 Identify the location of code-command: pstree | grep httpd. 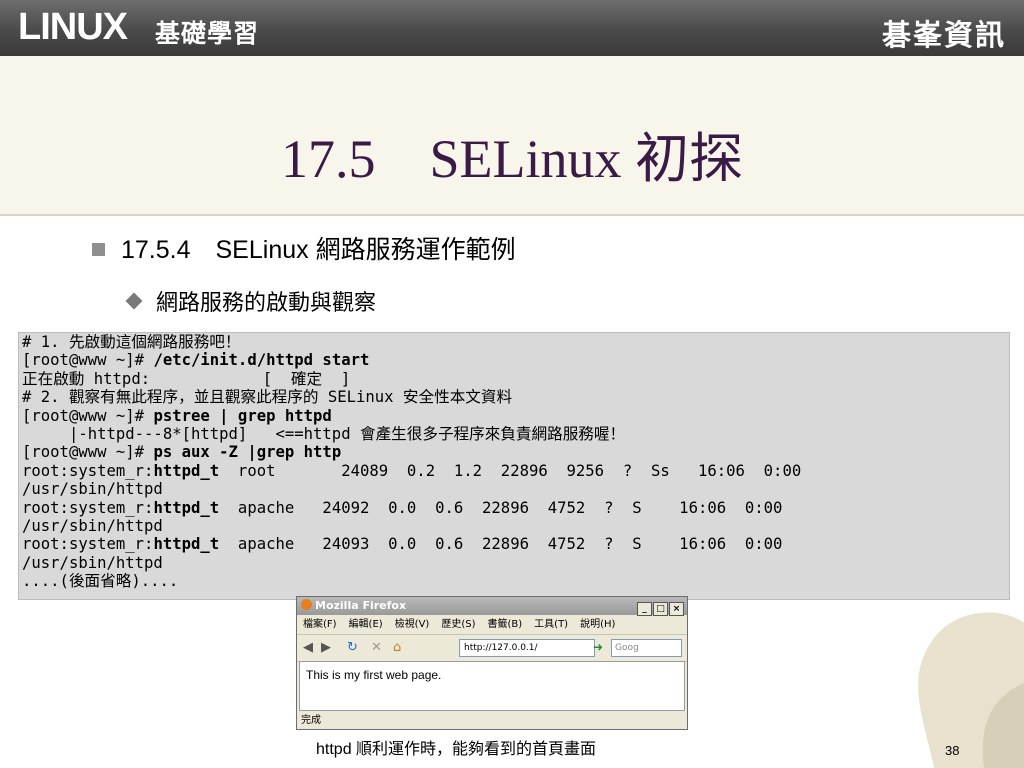
(242, 415).